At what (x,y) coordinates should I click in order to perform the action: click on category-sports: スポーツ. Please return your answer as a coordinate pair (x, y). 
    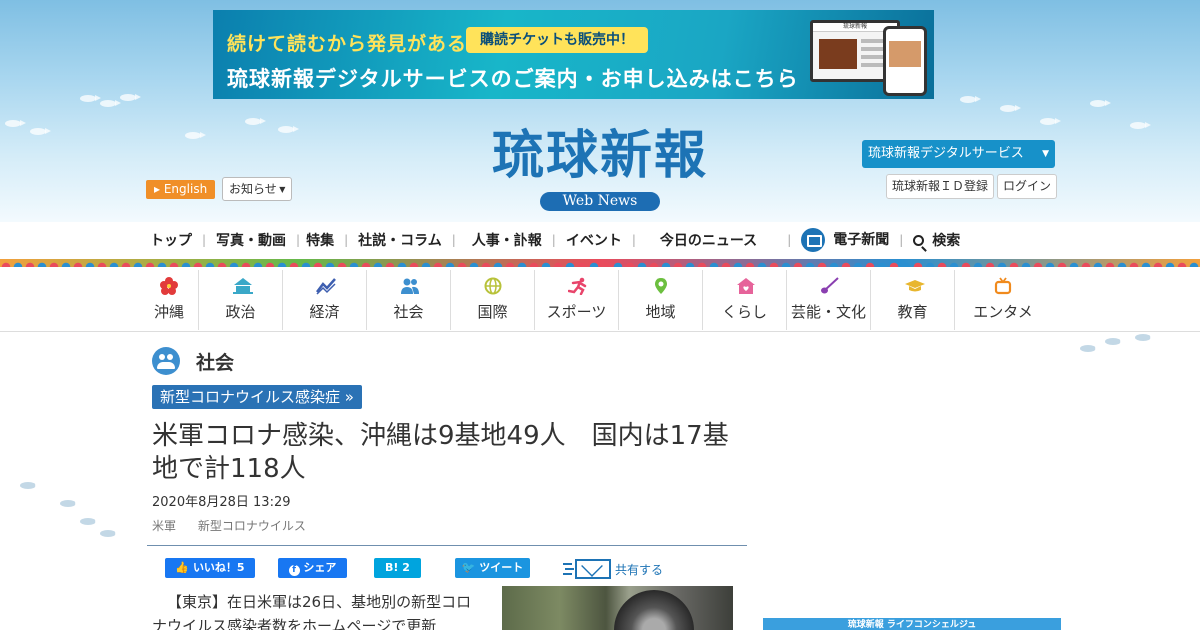
    Looking at the image, I should click on (577, 300).